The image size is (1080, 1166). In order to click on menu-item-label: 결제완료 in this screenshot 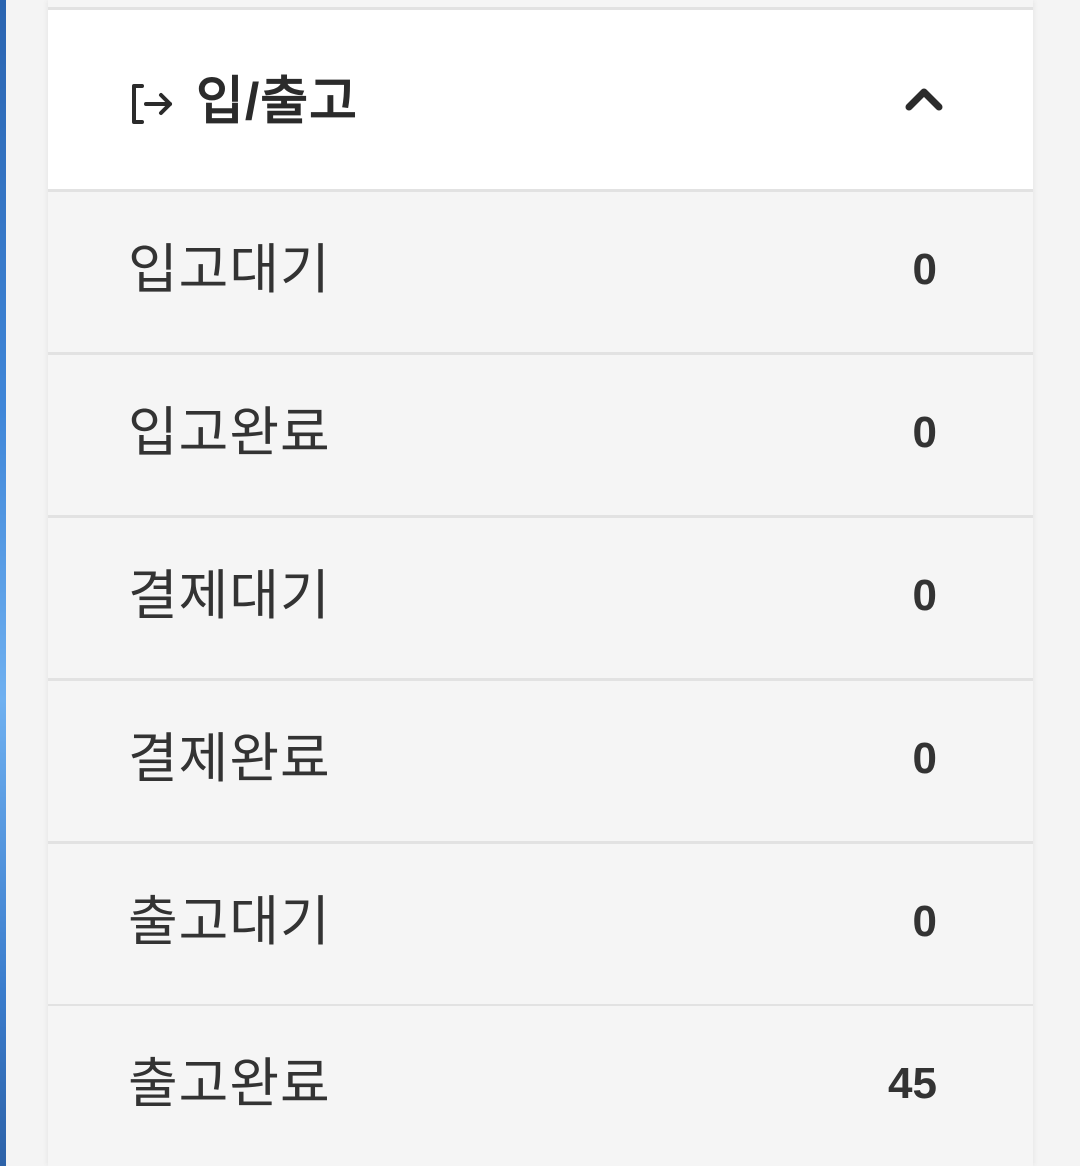, I will do `click(229, 759)`.